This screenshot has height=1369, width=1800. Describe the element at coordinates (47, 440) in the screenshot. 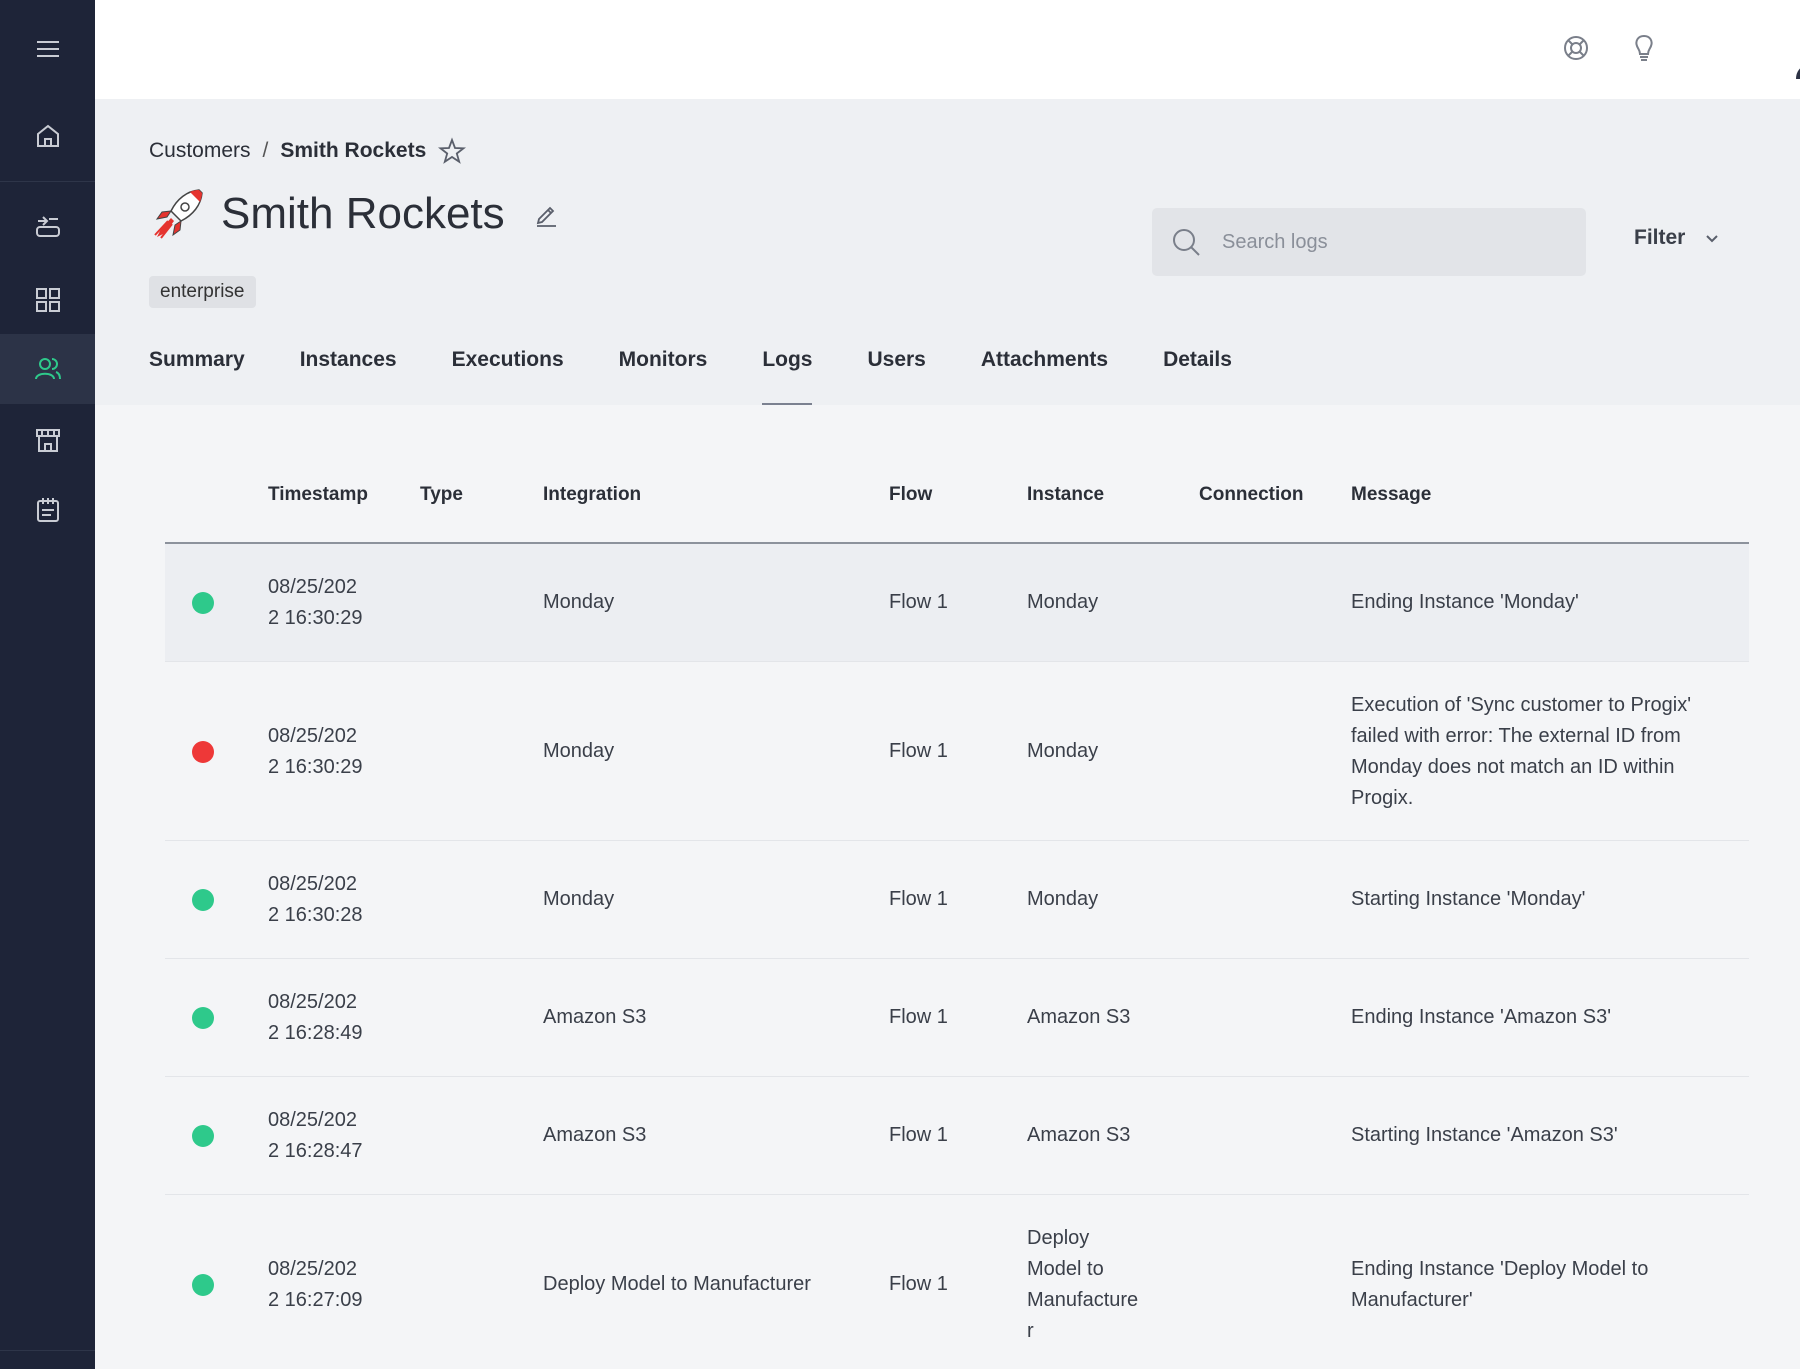

I see `marketplace-store-icon` at that location.